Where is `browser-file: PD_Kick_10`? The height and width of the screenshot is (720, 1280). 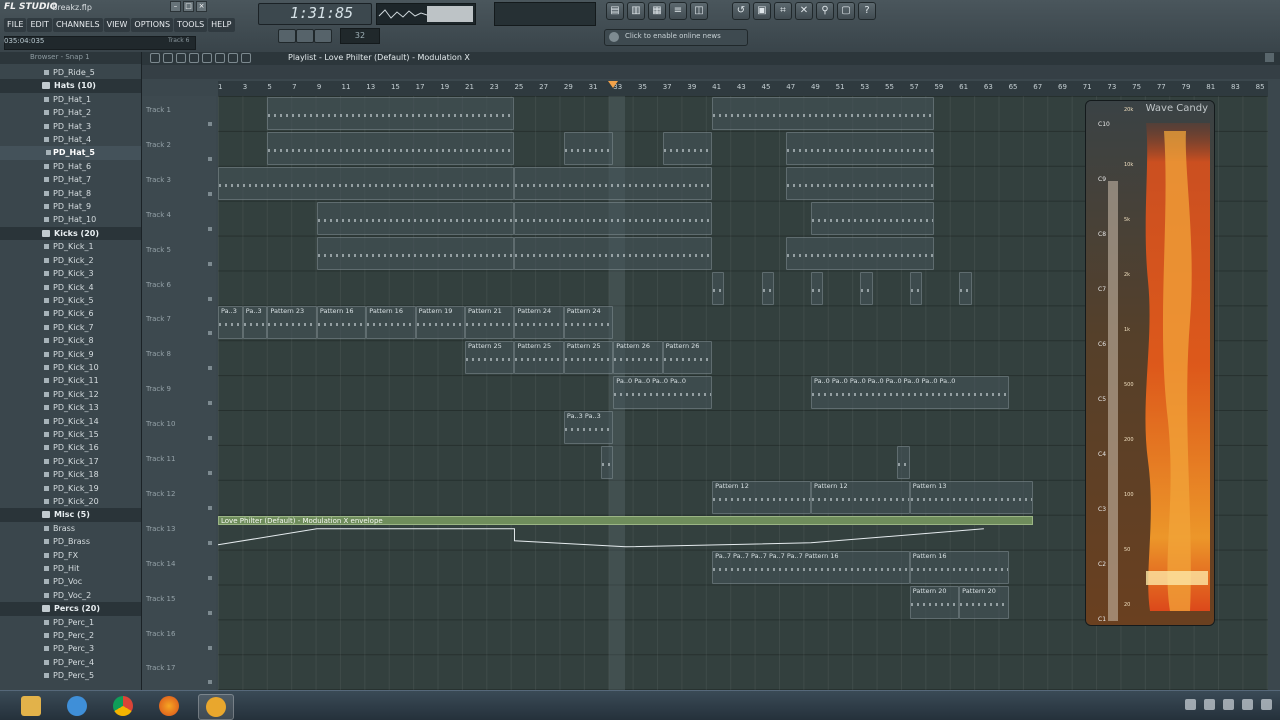 browser-file: PD_Kick_10 is located at coordinates (70, 367).